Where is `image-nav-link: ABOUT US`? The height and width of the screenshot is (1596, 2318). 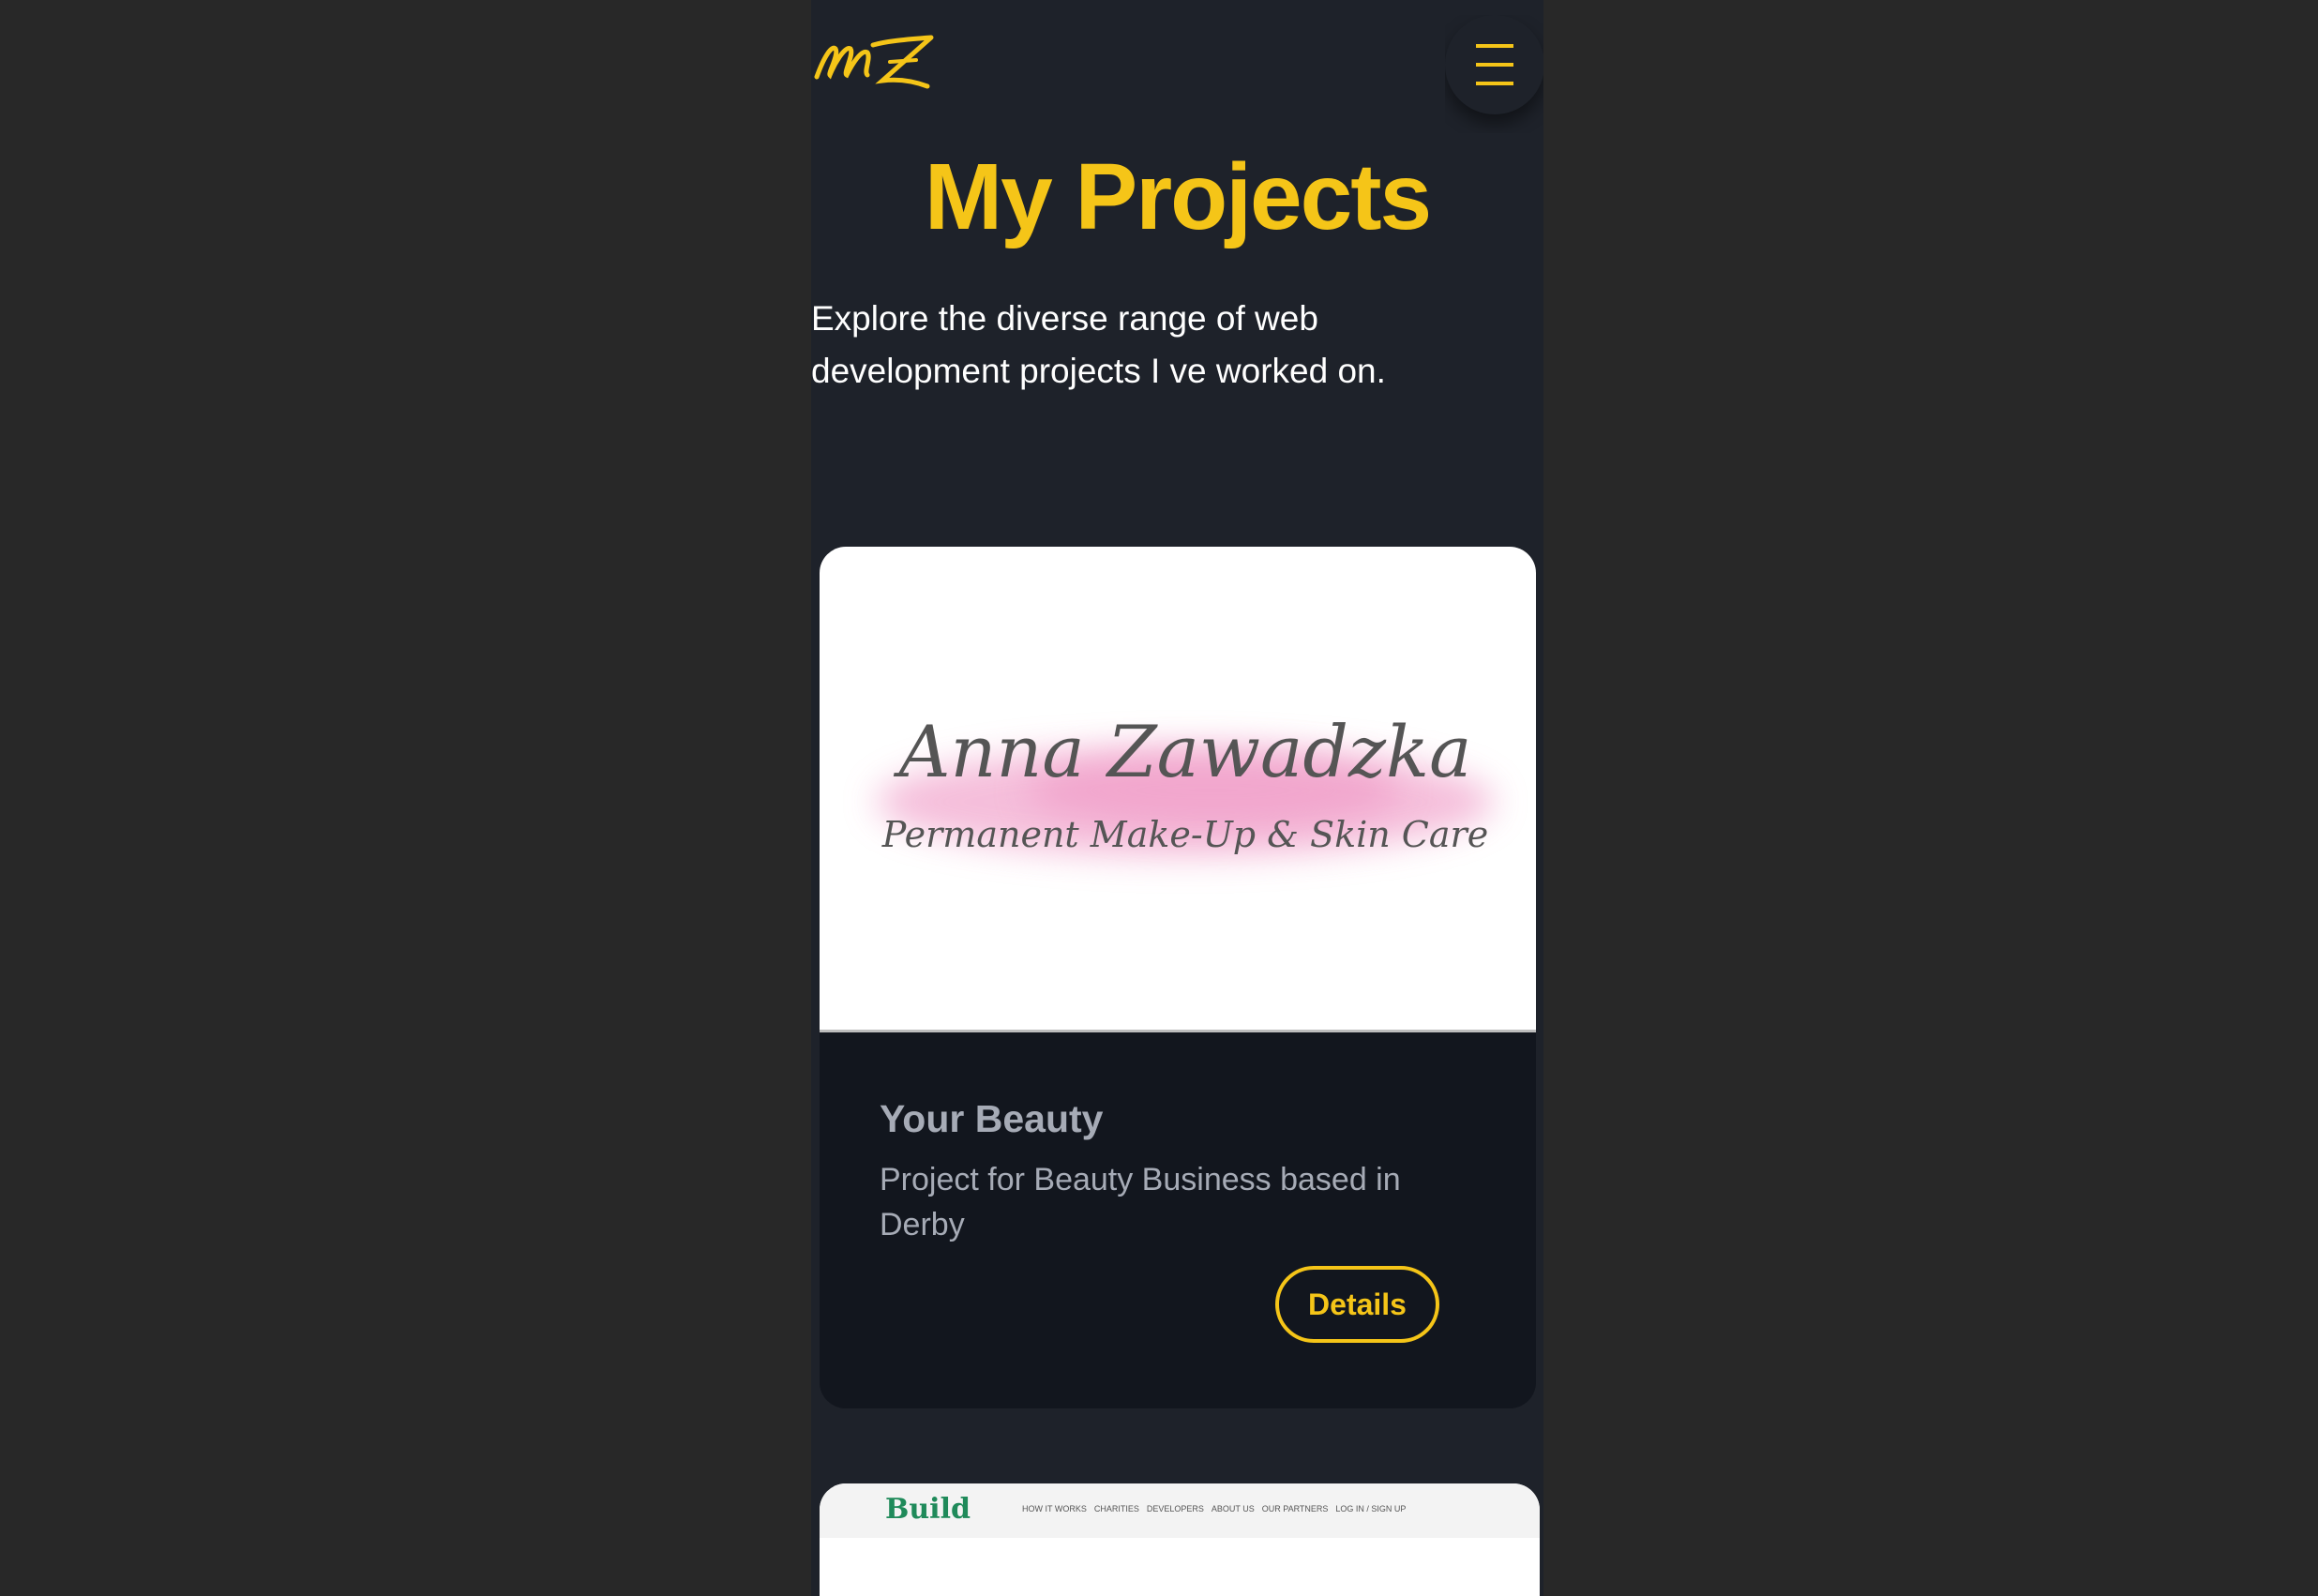 image-nav-link: ABOUT US is located at coordinates (1233, 1509).